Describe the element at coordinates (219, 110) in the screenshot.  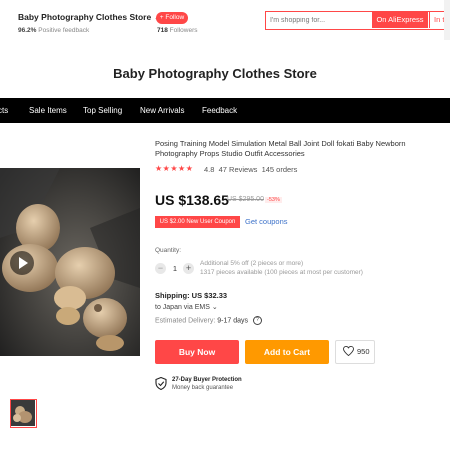
I see `nav-item-feedback: Feedback` at that location.